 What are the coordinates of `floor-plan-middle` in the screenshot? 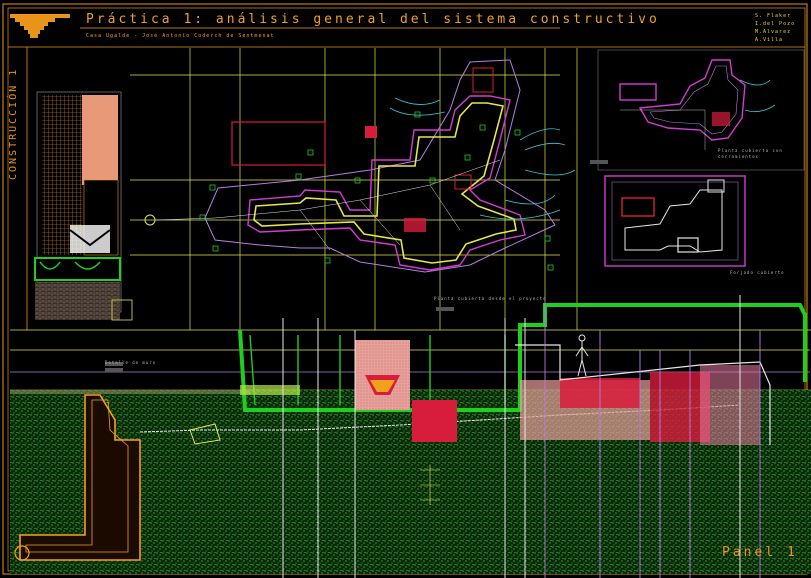 It's located at (675, 221).